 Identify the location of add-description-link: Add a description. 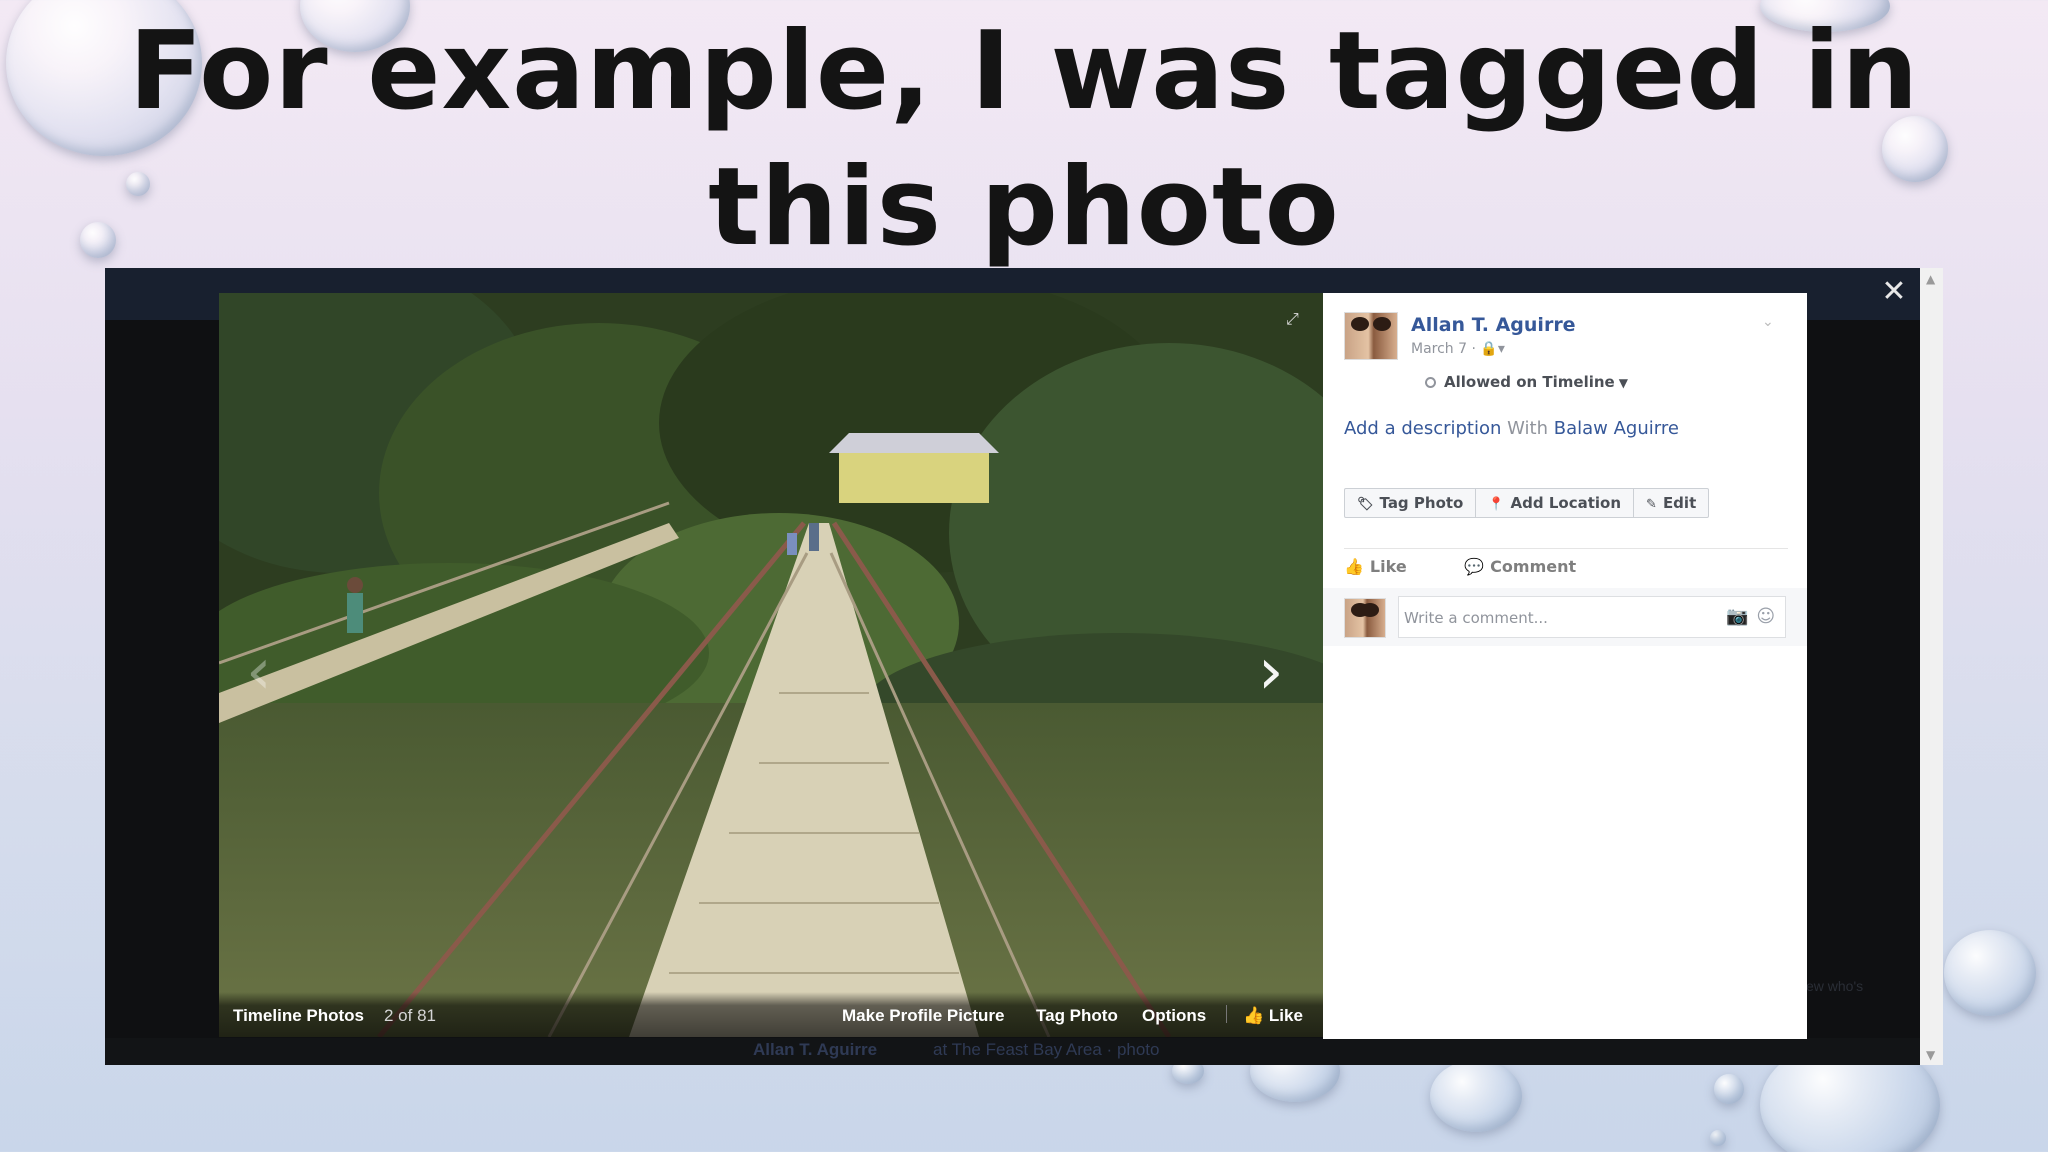
(1422, 428).